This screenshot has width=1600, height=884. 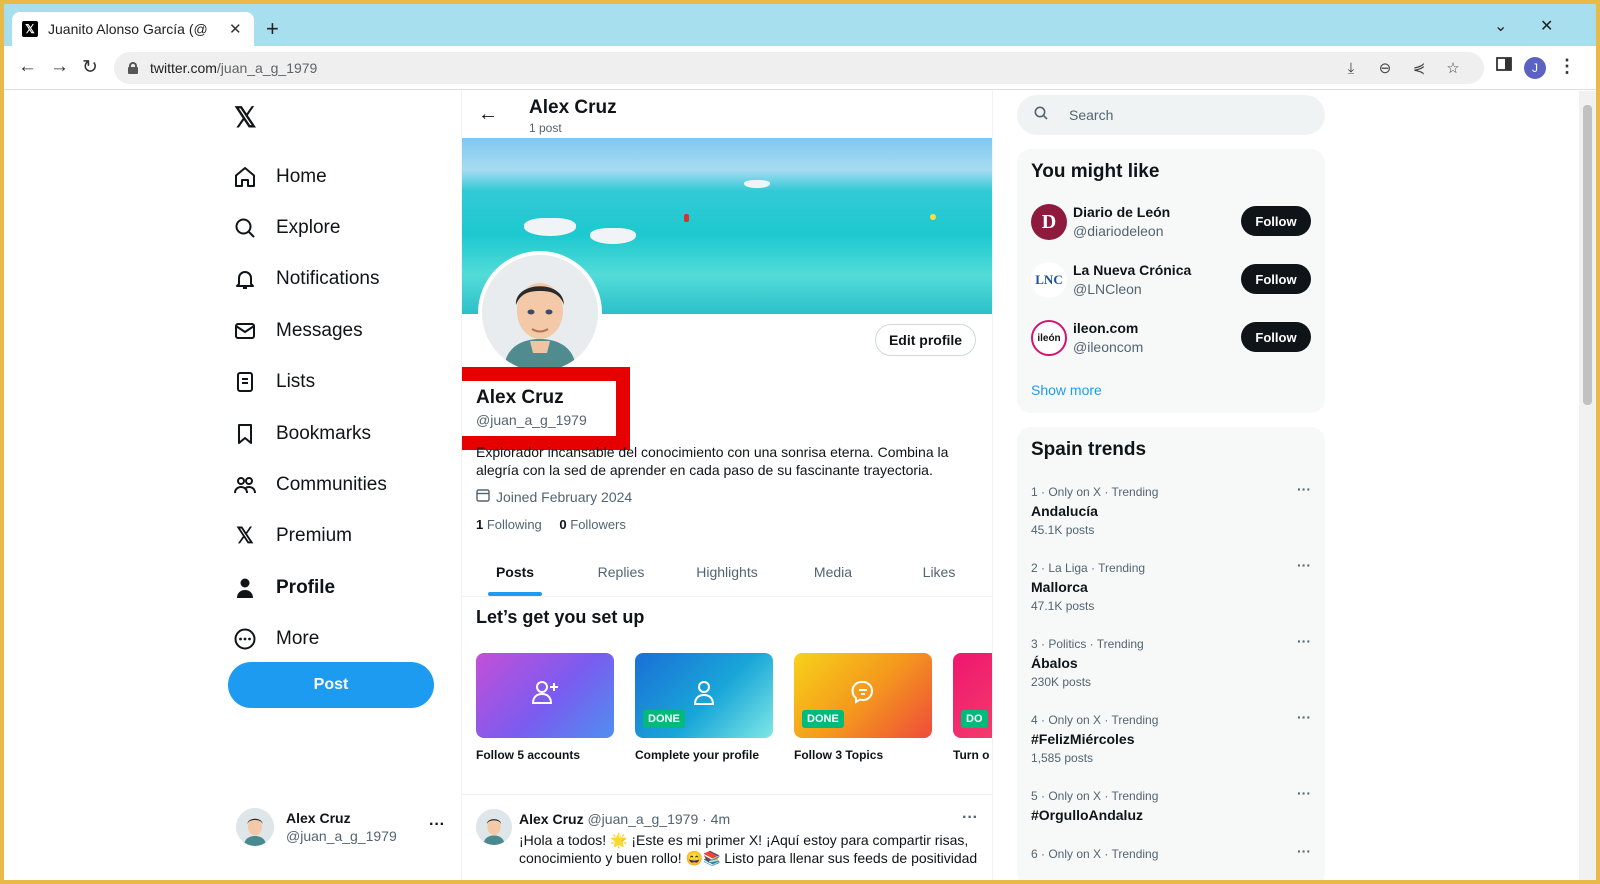 I want to click on ileon-logo-icon: ileón, so click(x=1049, y=338).